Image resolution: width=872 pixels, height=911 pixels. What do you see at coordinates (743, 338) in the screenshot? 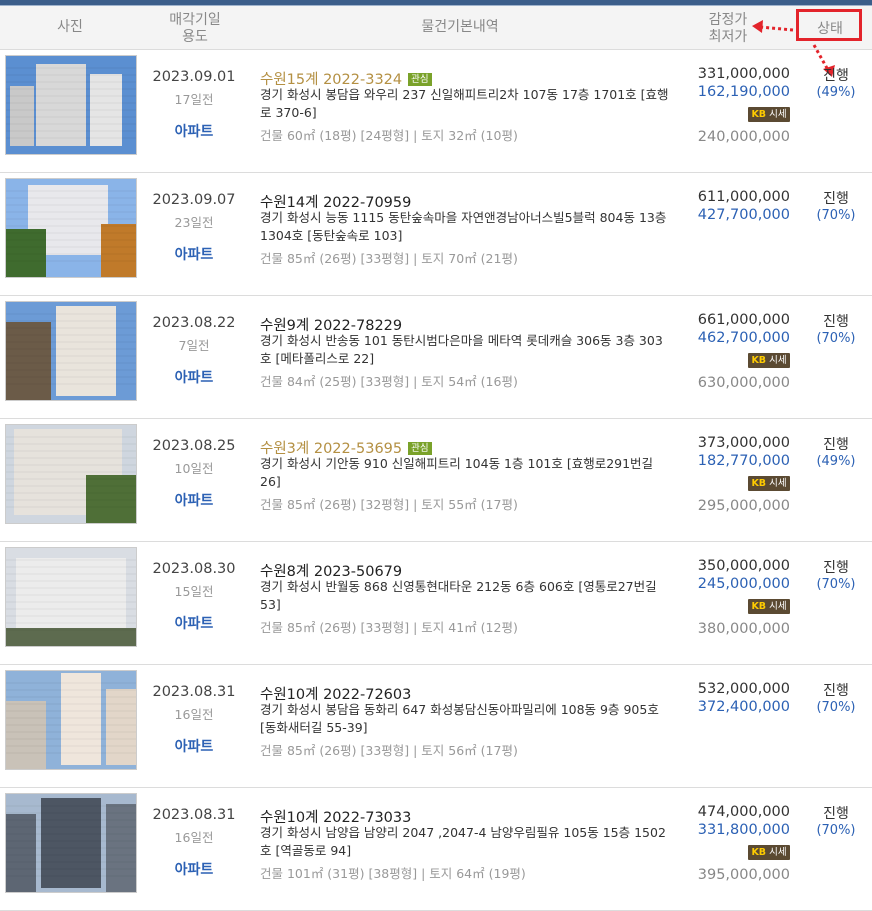
I see `minimum-price: 462,700,000` at bounding box center [743, 338].